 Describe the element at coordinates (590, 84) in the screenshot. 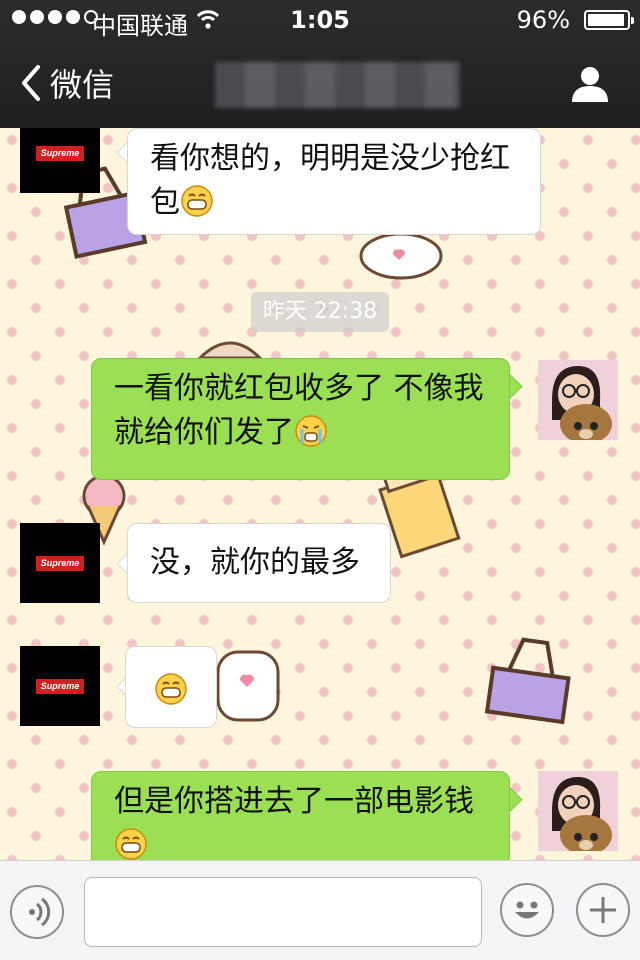

I see `person-icon` at that location.